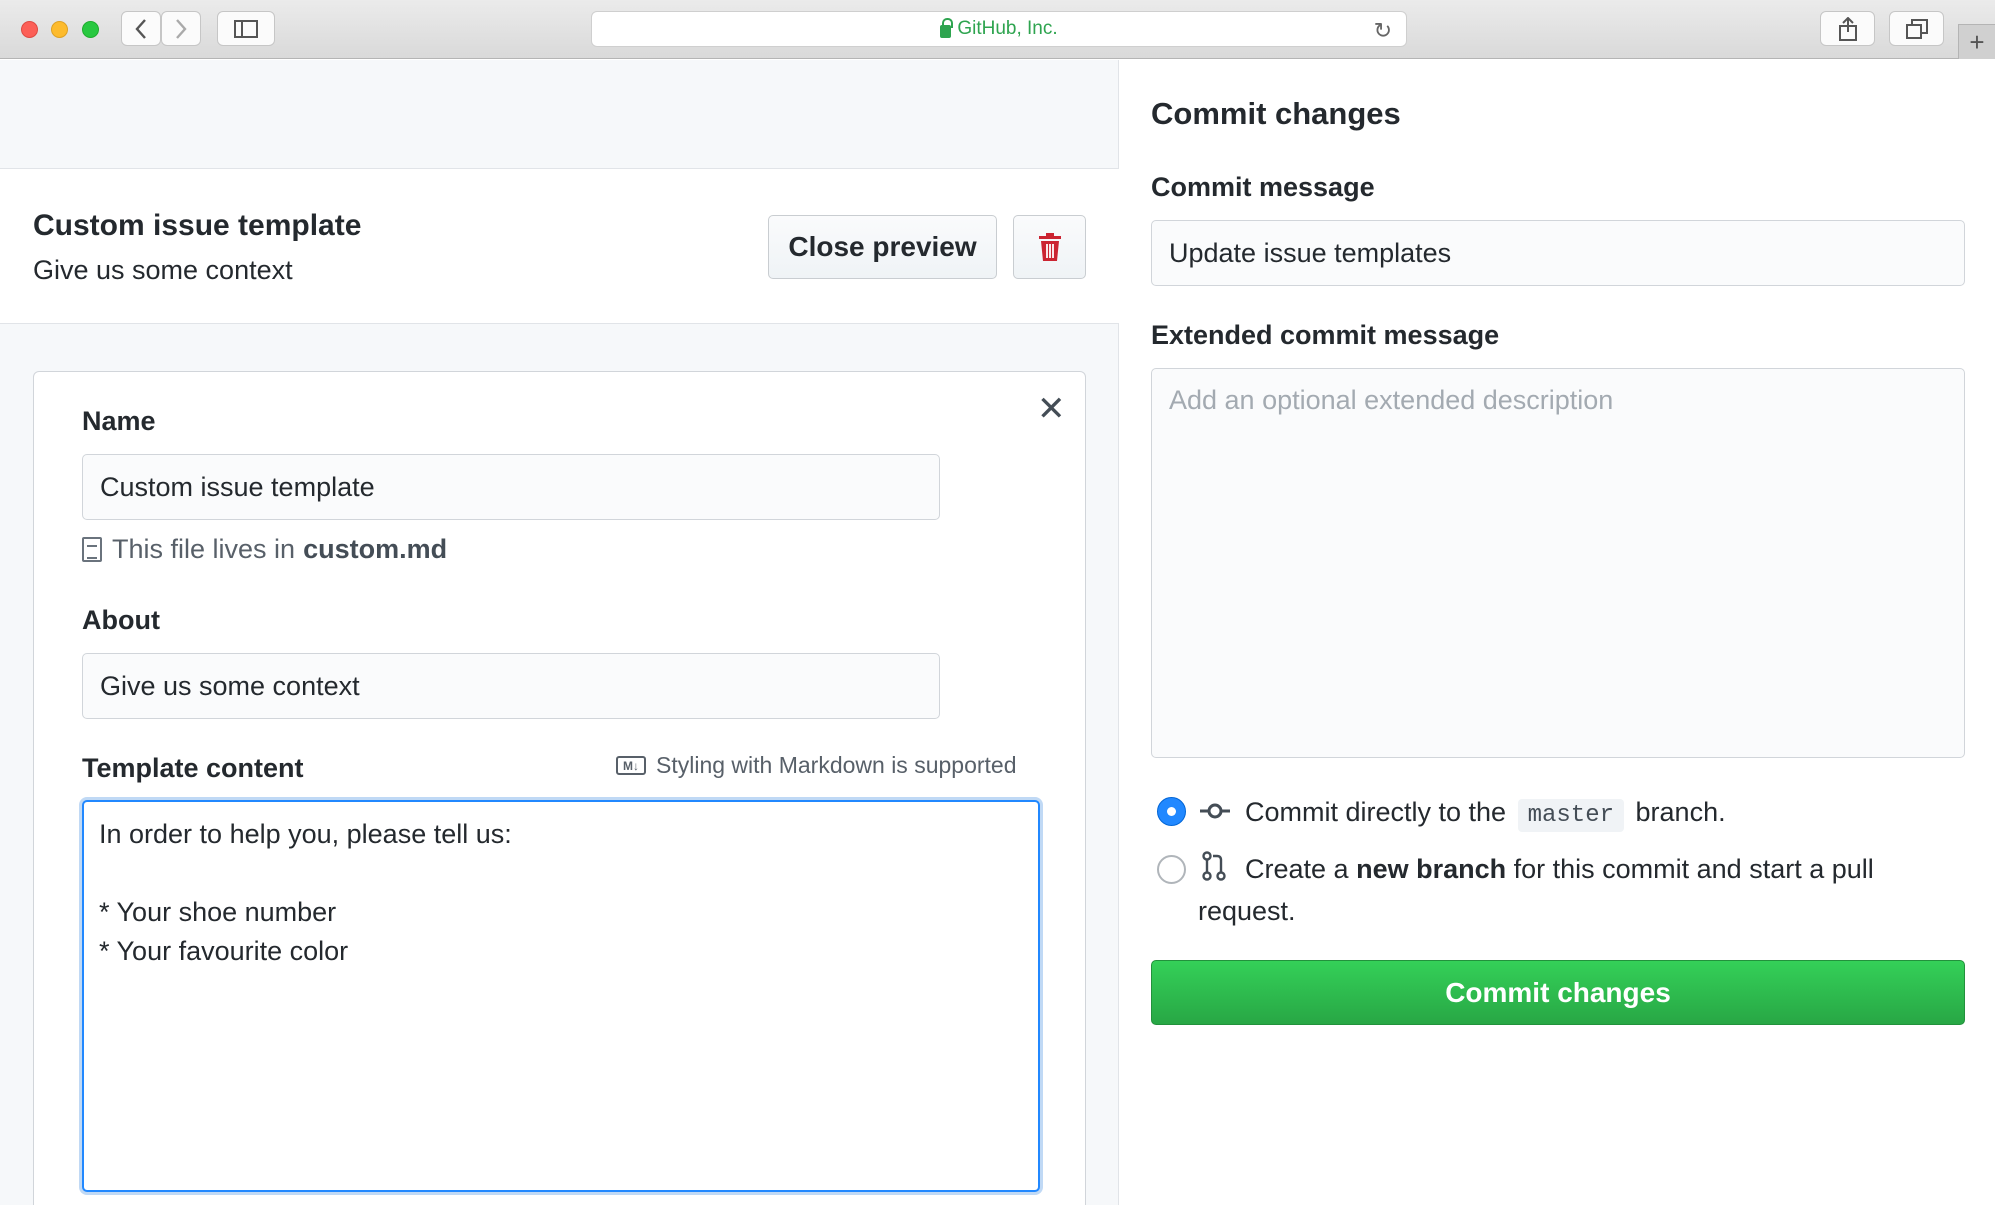  I want to click on about-label: About, so click(121, 620).